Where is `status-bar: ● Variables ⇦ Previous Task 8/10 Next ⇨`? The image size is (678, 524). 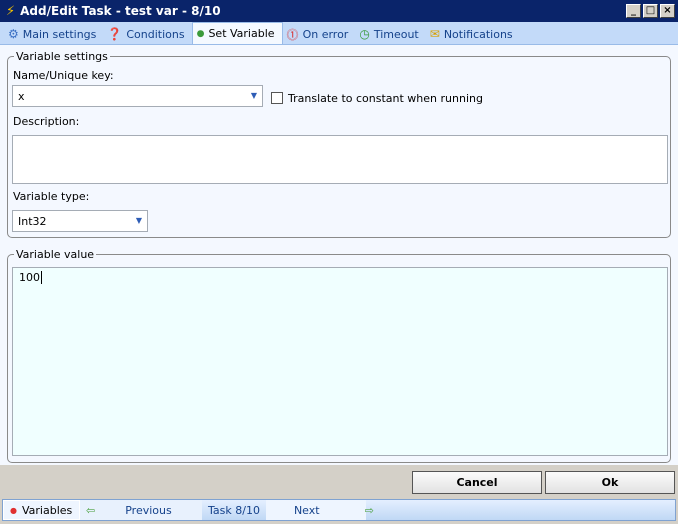 status-bar: ● Variables ⇦ Previous Task 8/10 Next ⇨ is located at coordinates (339, 510).